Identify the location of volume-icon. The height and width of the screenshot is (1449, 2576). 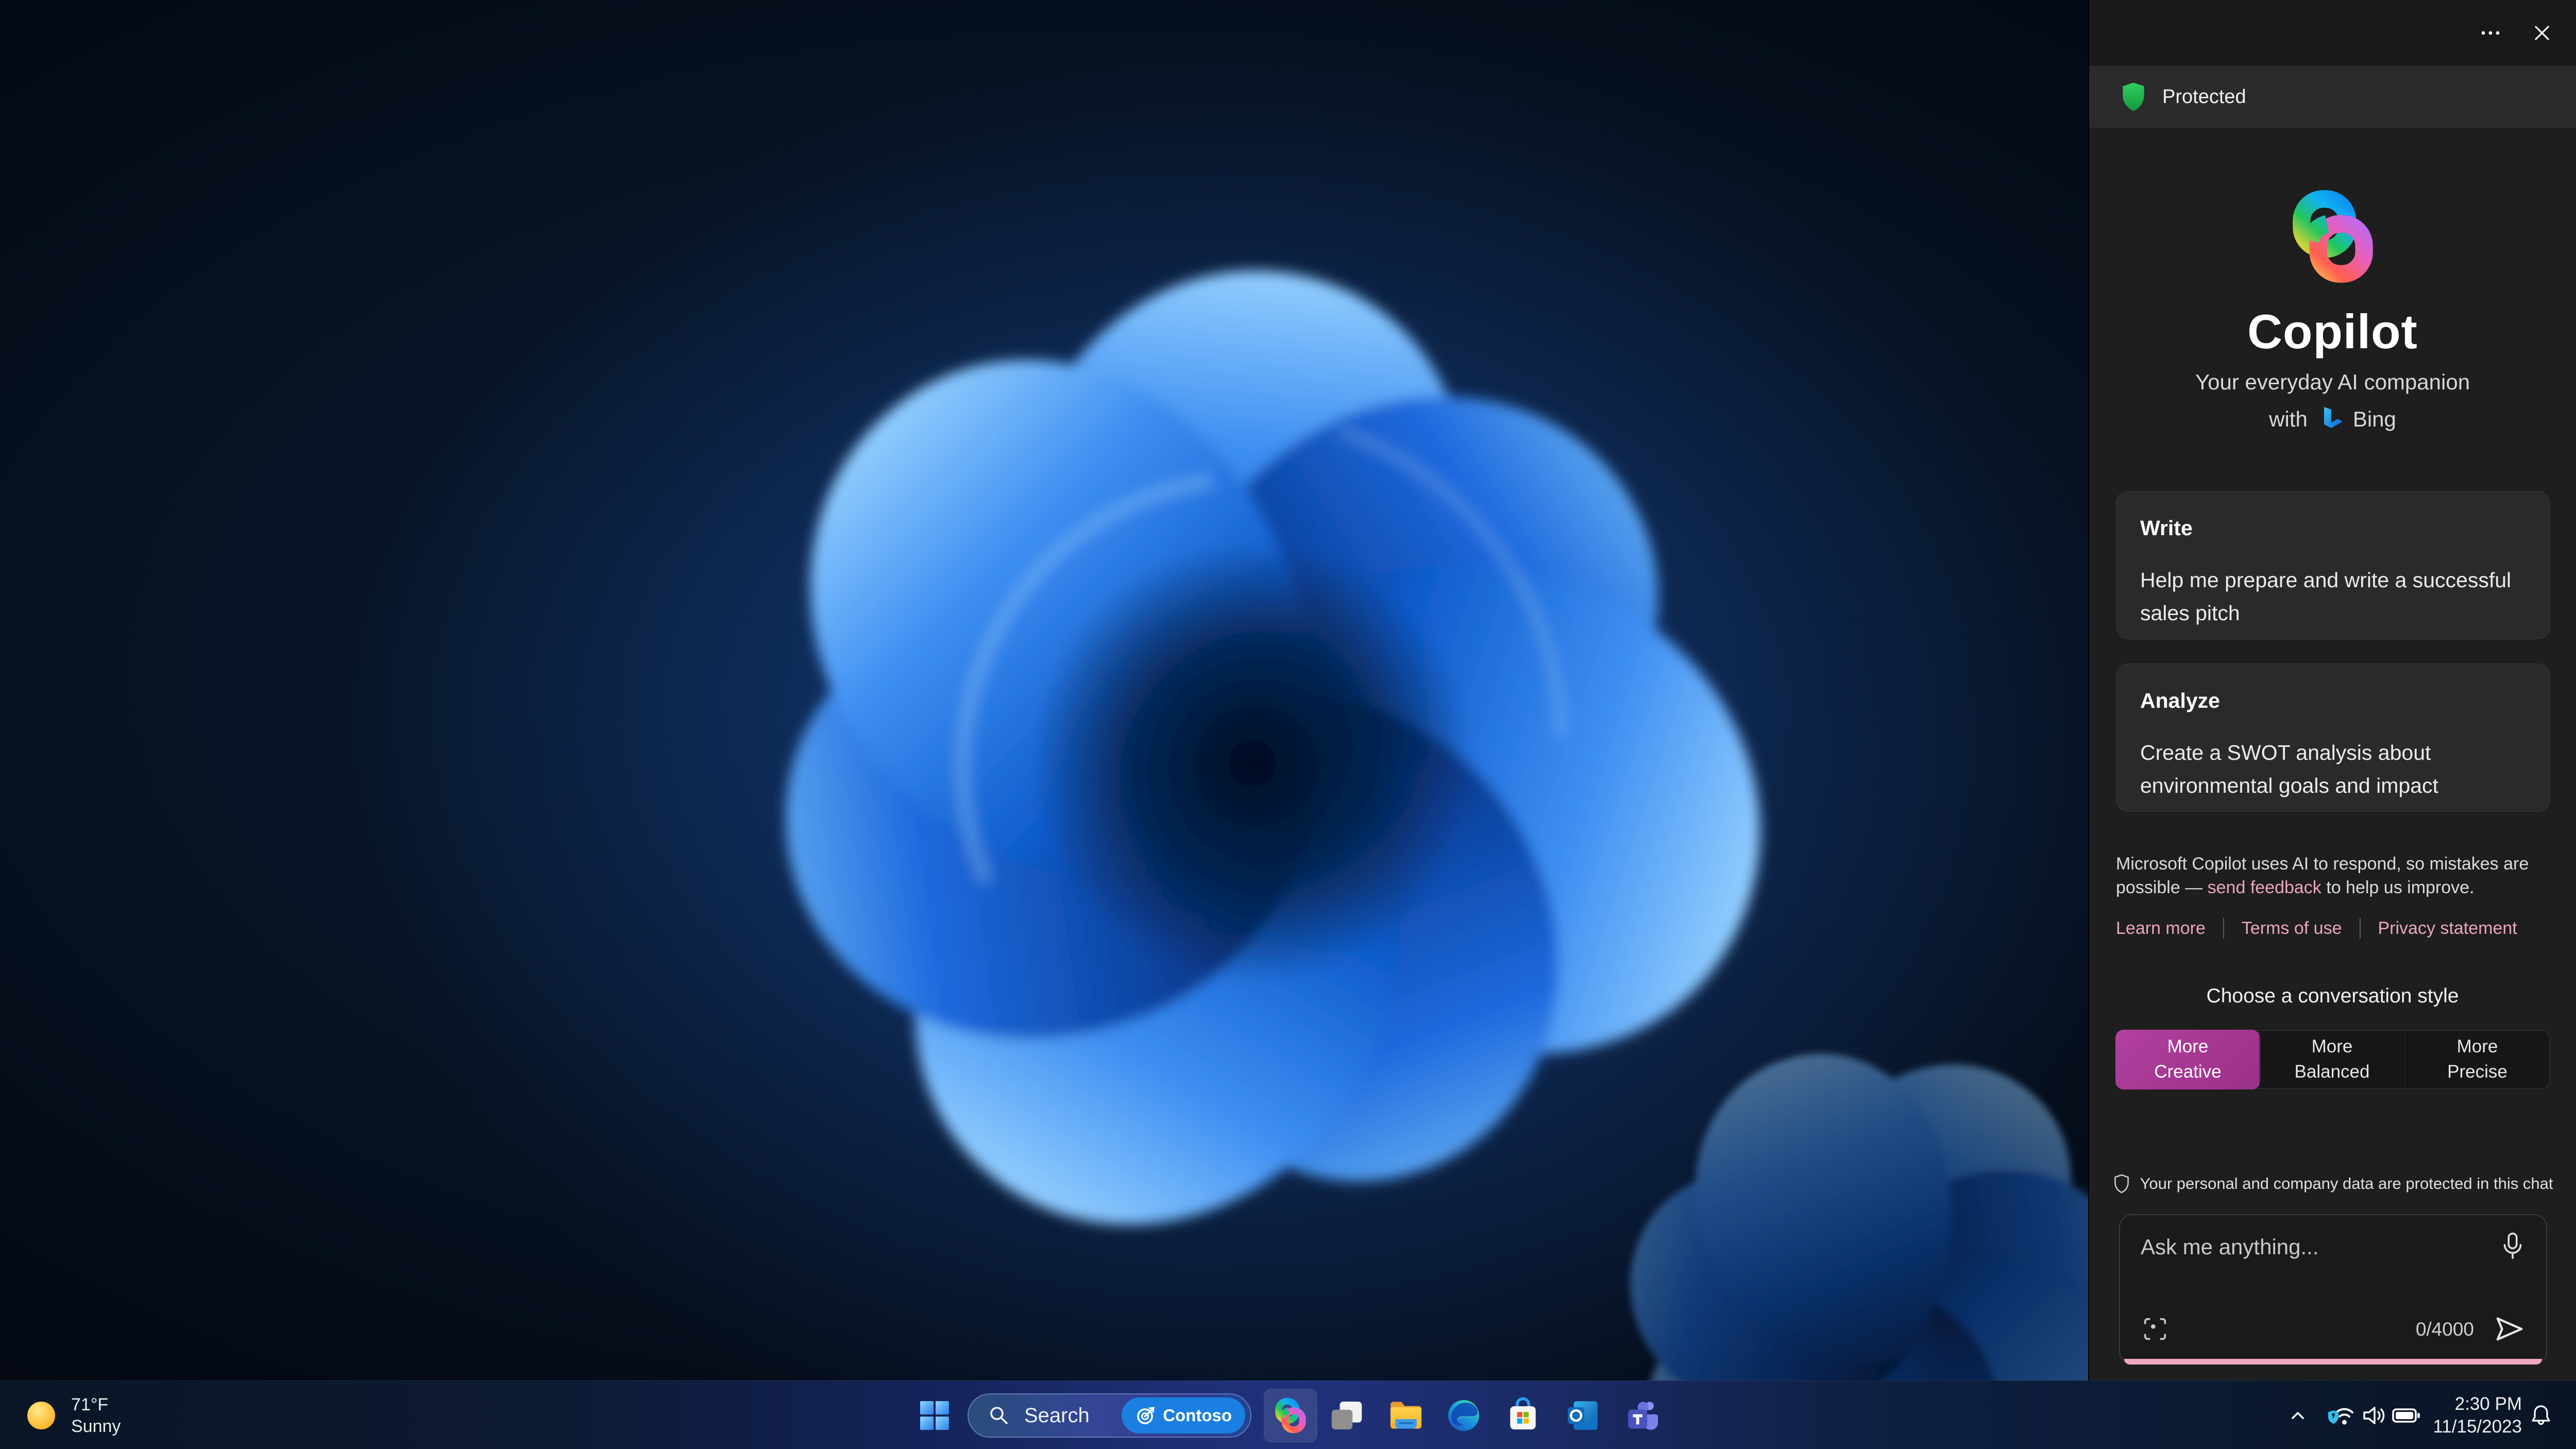
(2374, 1415).